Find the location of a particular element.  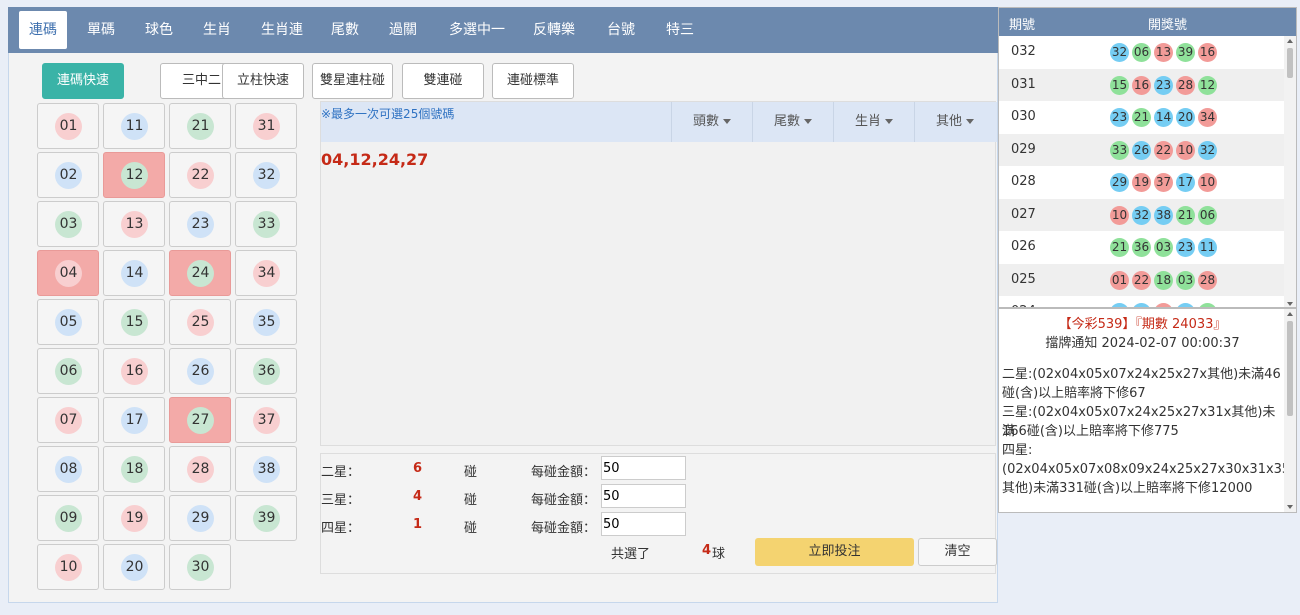

result-period: 026 is located at coordinates (1023, 246).